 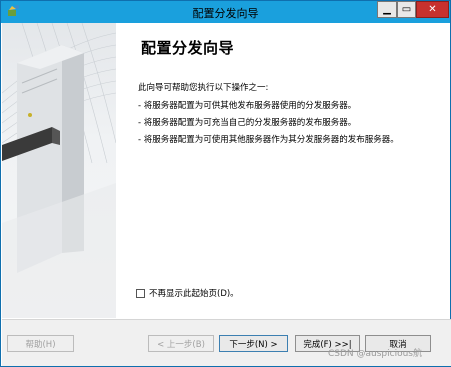 What do you see at coordinates (247, 123) in the screenshot?
I see `option-description: - 将服务器配置为可充当自己的分发服务器的发布服务器。` at bounding box center [247, 123].